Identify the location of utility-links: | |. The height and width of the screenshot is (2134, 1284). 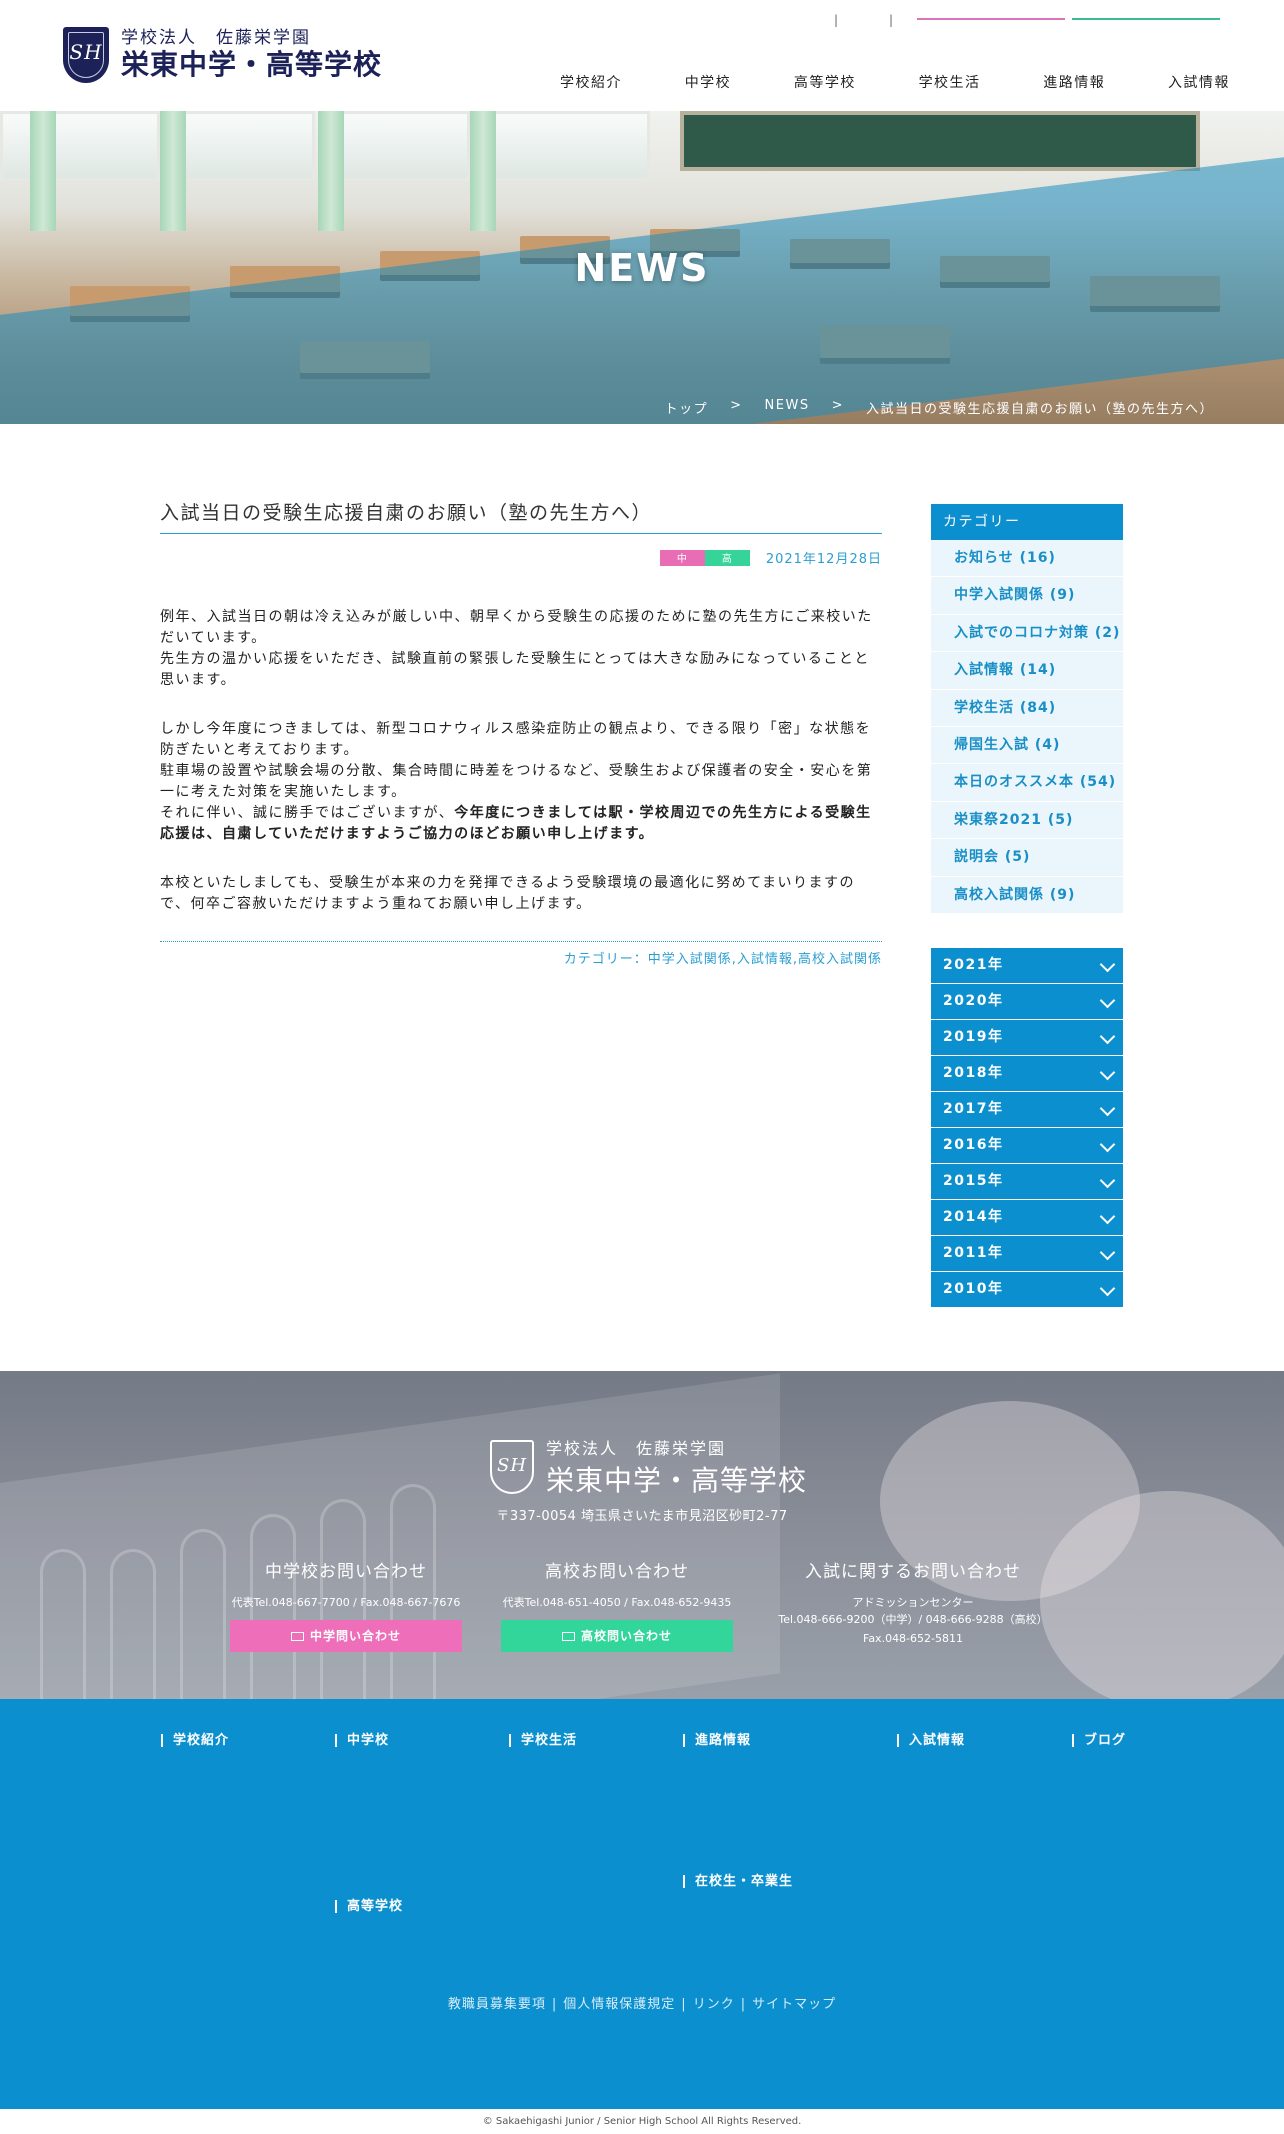
(864, 20).